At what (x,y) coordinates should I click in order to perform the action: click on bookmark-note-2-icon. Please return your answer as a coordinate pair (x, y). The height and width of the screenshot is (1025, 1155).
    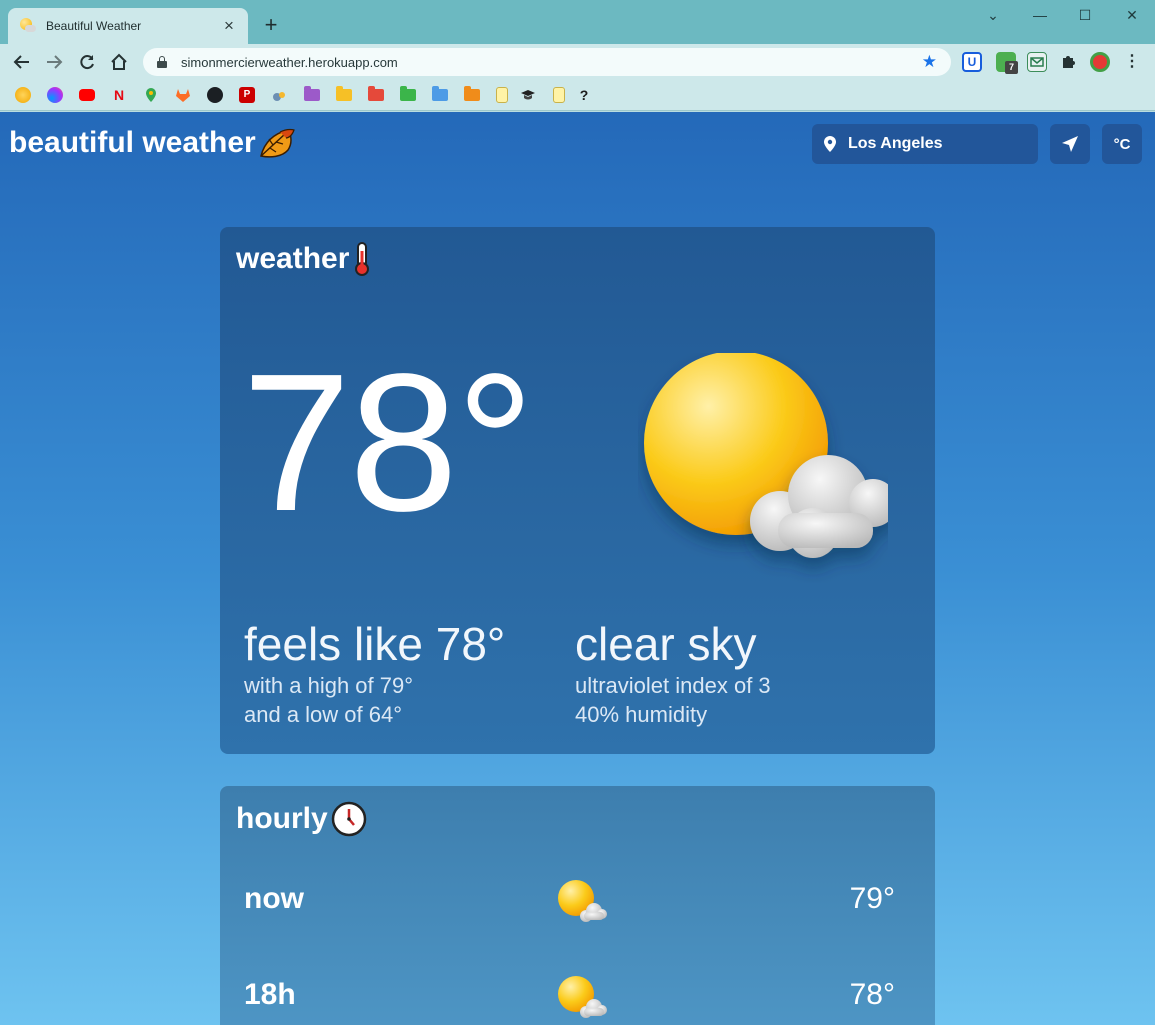
    Looking at the image, I should click on (559, 95).